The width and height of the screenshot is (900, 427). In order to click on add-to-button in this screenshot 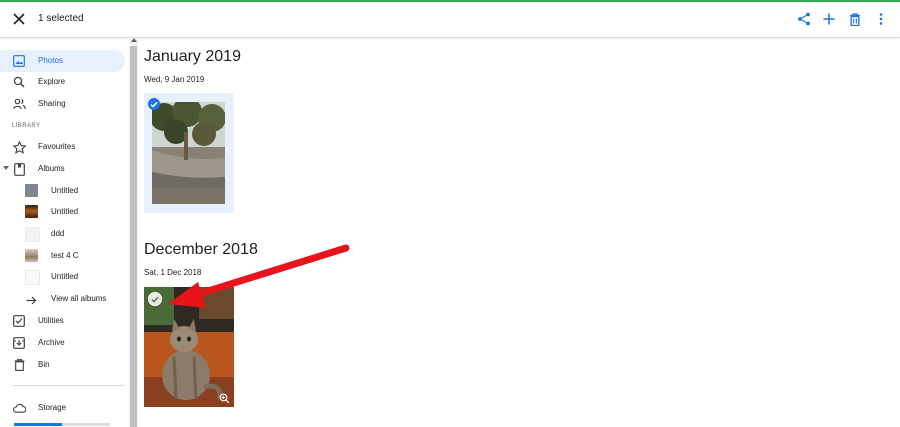, I will do `click(829, 19)`.